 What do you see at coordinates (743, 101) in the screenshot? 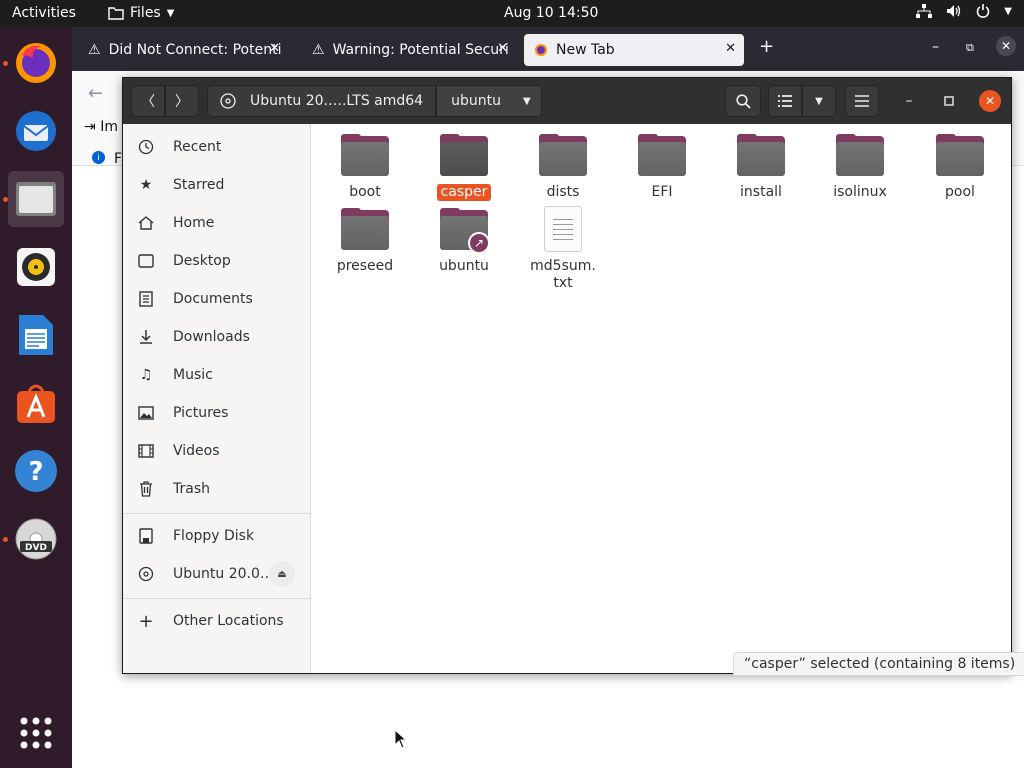
I see `search-button` at bounding box center [743, 101].